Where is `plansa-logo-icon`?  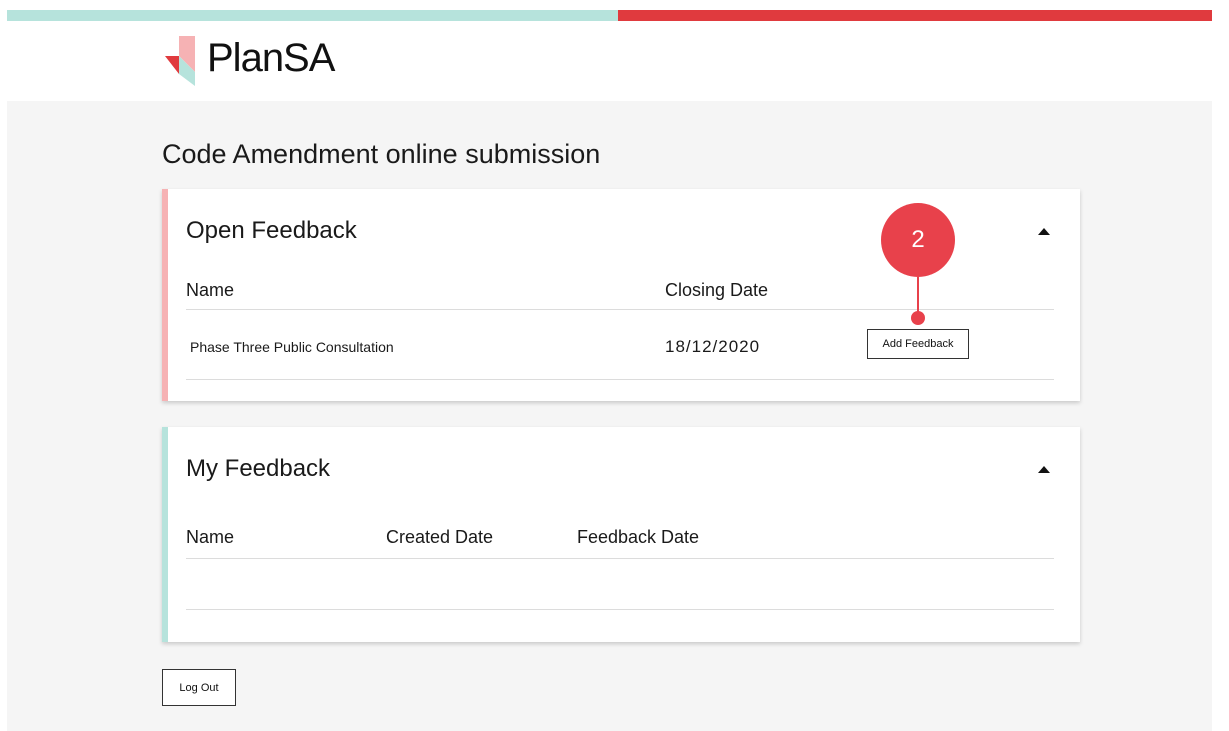 plansa-logo-icon is located at coordinates (180, 61).